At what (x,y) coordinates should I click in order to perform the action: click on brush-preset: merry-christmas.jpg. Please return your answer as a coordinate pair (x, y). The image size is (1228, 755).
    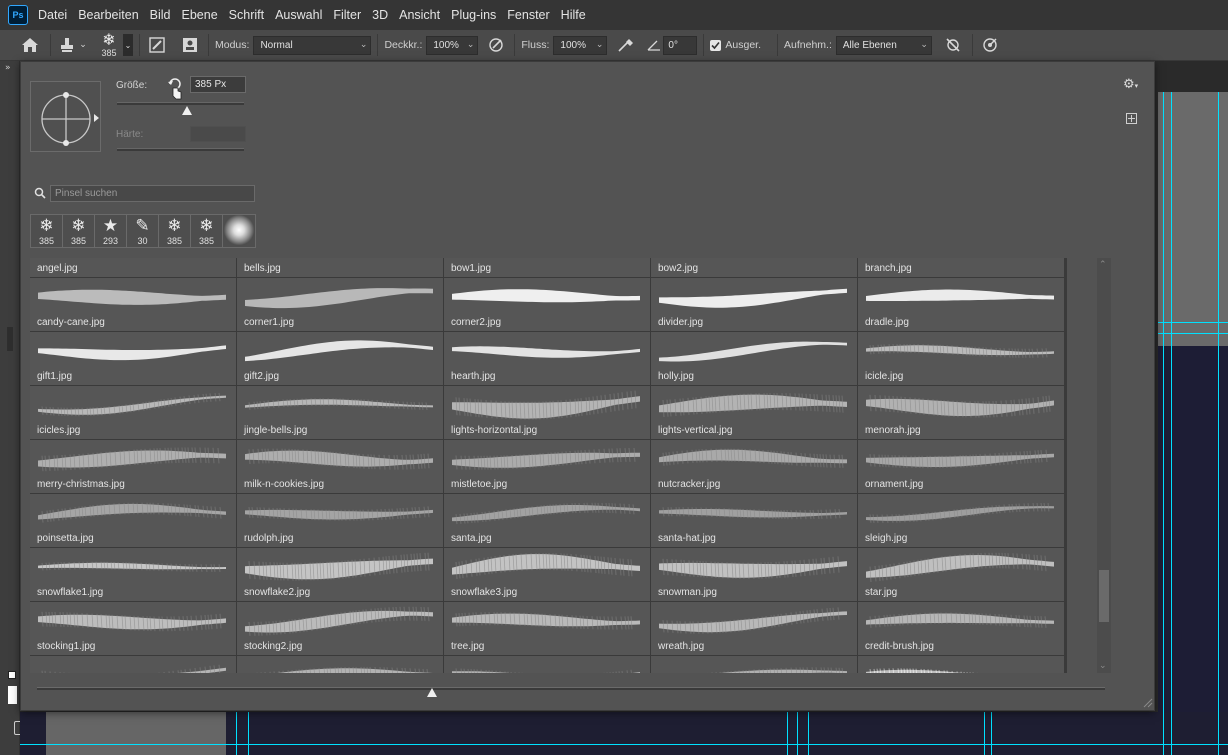
    Looking at the image, I should click on (133, 466).